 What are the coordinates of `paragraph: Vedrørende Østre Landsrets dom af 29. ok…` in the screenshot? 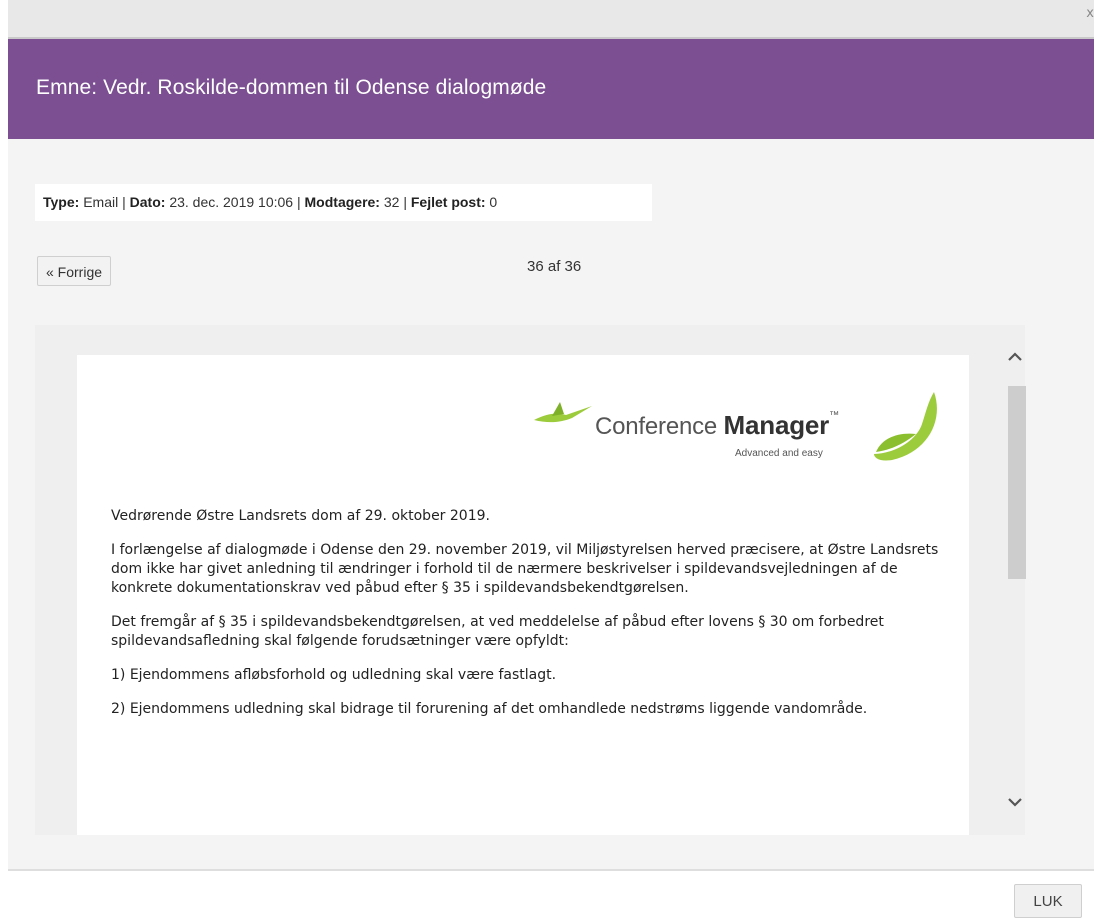 It's located at (300, 516).